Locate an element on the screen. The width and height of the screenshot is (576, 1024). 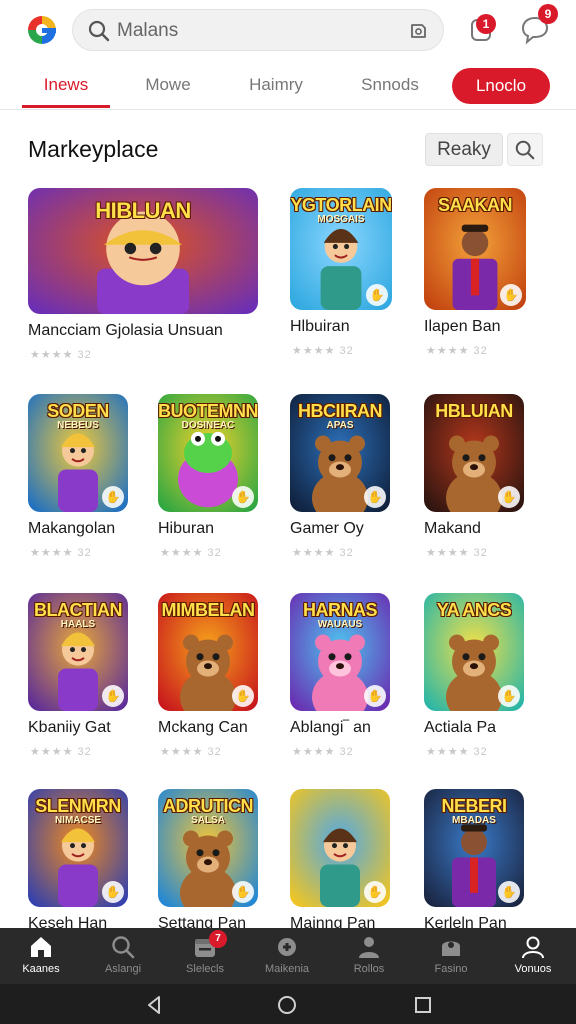
app-logo-icon is located at coordinates (42, 30).